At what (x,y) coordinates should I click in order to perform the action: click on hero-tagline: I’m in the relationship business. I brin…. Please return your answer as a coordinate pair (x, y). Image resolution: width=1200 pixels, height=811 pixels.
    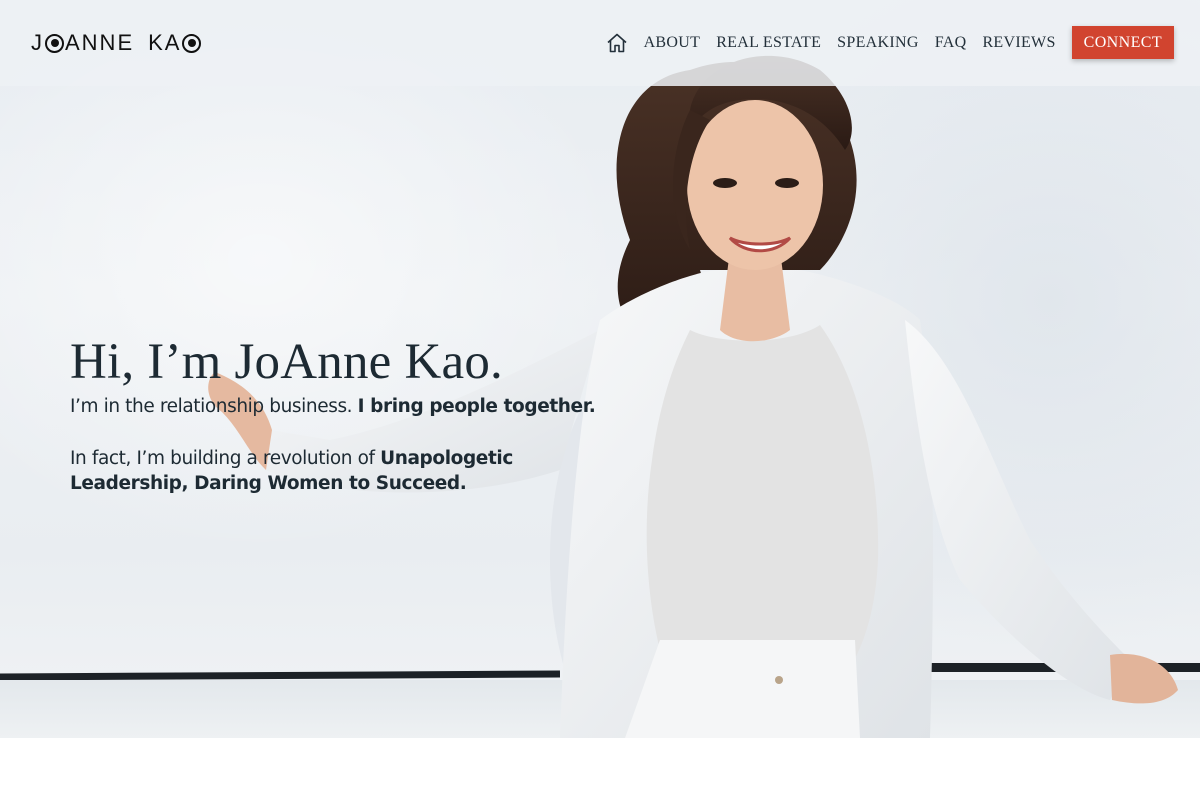
    Looking at the image, I should click on (350, 406).